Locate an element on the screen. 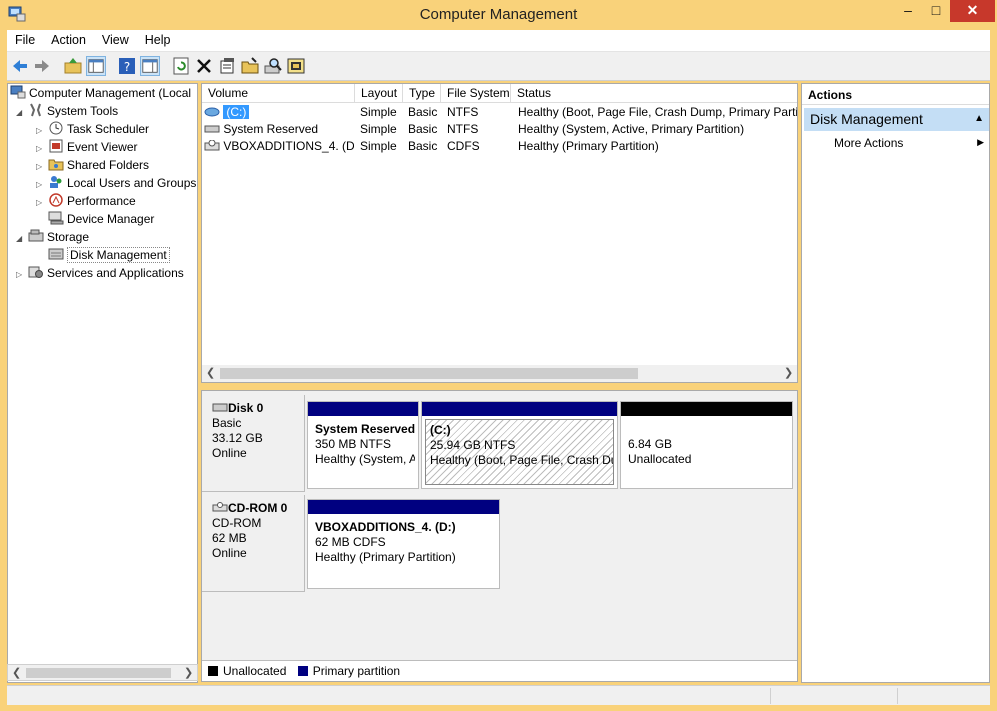  tree-label: System Tools is located at coordinates (83, 111).